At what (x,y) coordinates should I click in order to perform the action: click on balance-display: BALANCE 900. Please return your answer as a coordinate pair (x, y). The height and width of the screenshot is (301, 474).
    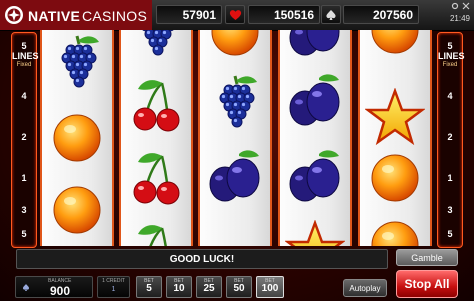
    Looking at the image, I should click on (54, 287).